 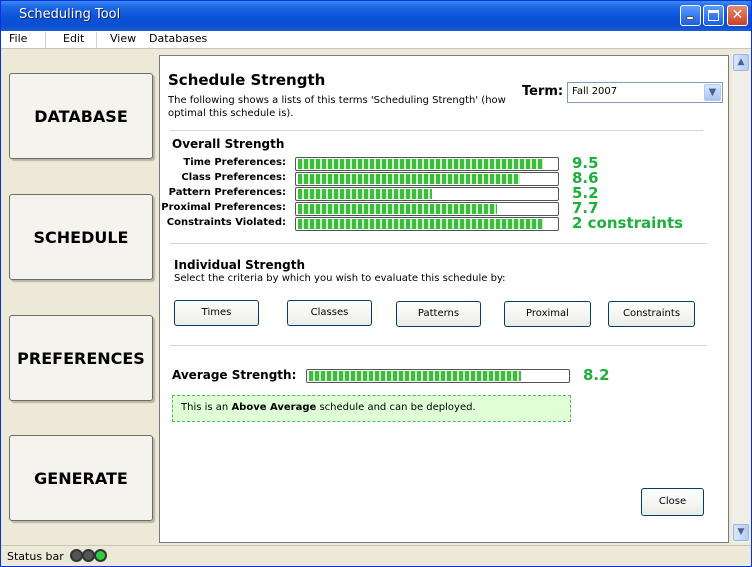 I want to click on strength-bar-pattern, so click(x=427, y=194).